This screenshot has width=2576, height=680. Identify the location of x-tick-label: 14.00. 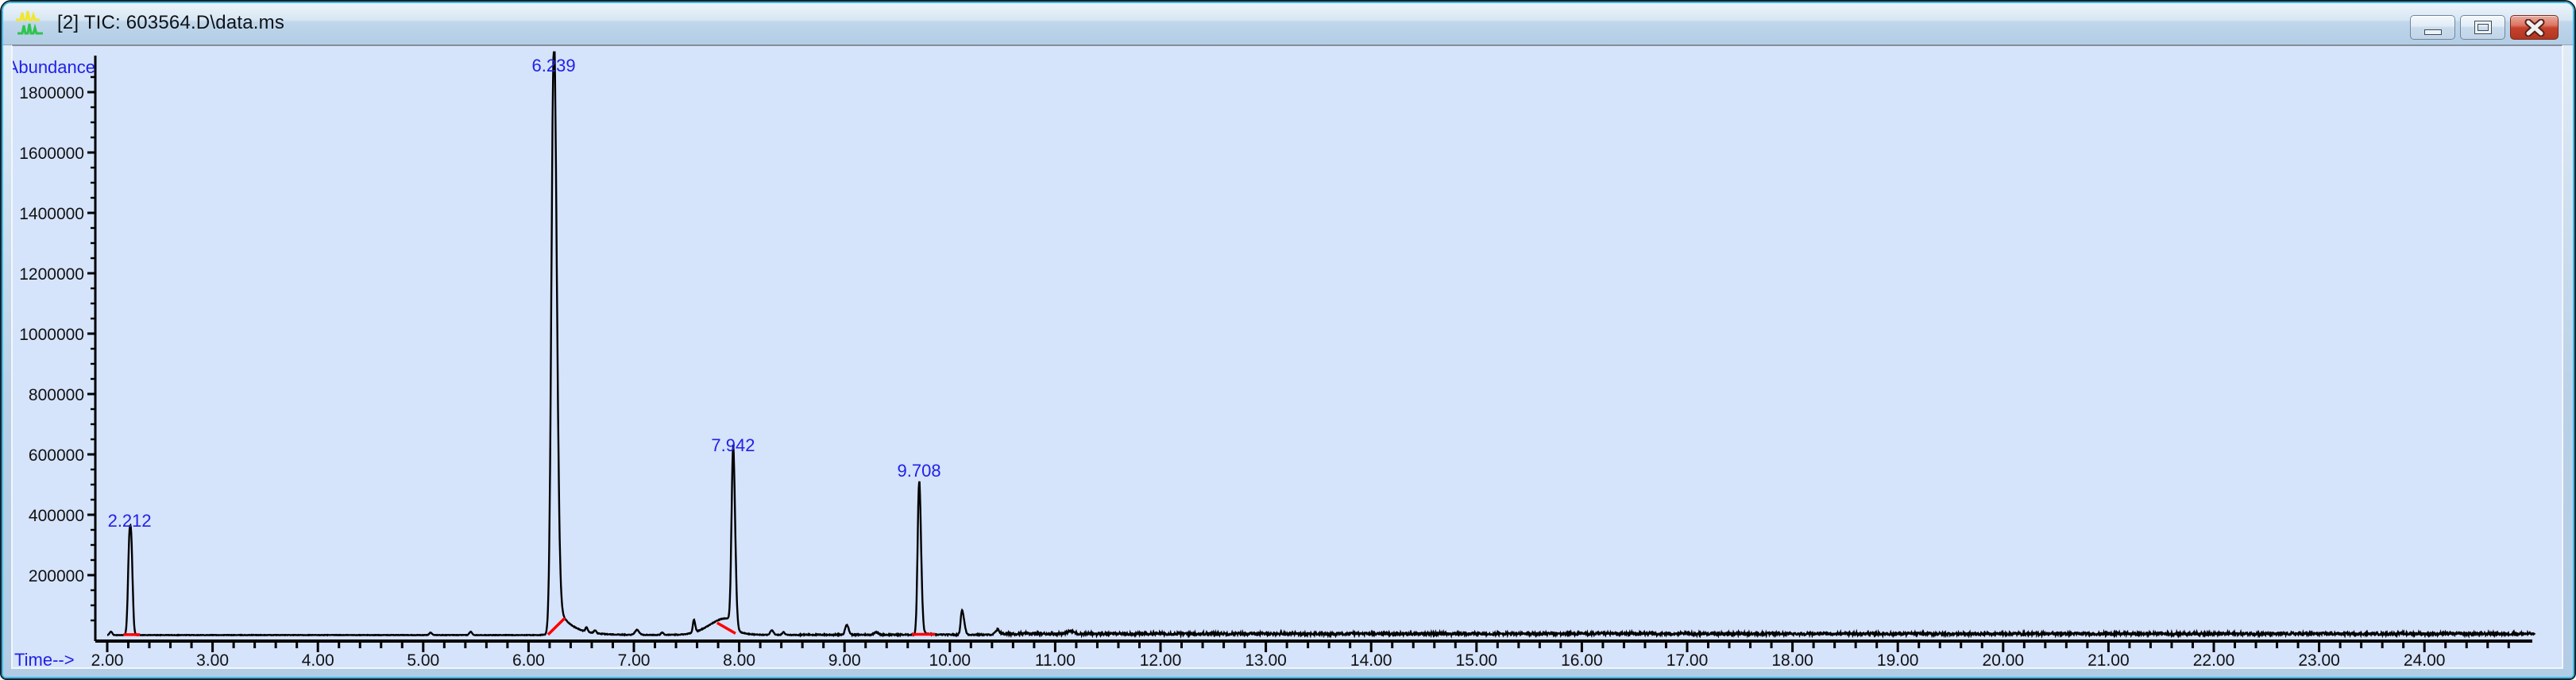
(1371, 660).